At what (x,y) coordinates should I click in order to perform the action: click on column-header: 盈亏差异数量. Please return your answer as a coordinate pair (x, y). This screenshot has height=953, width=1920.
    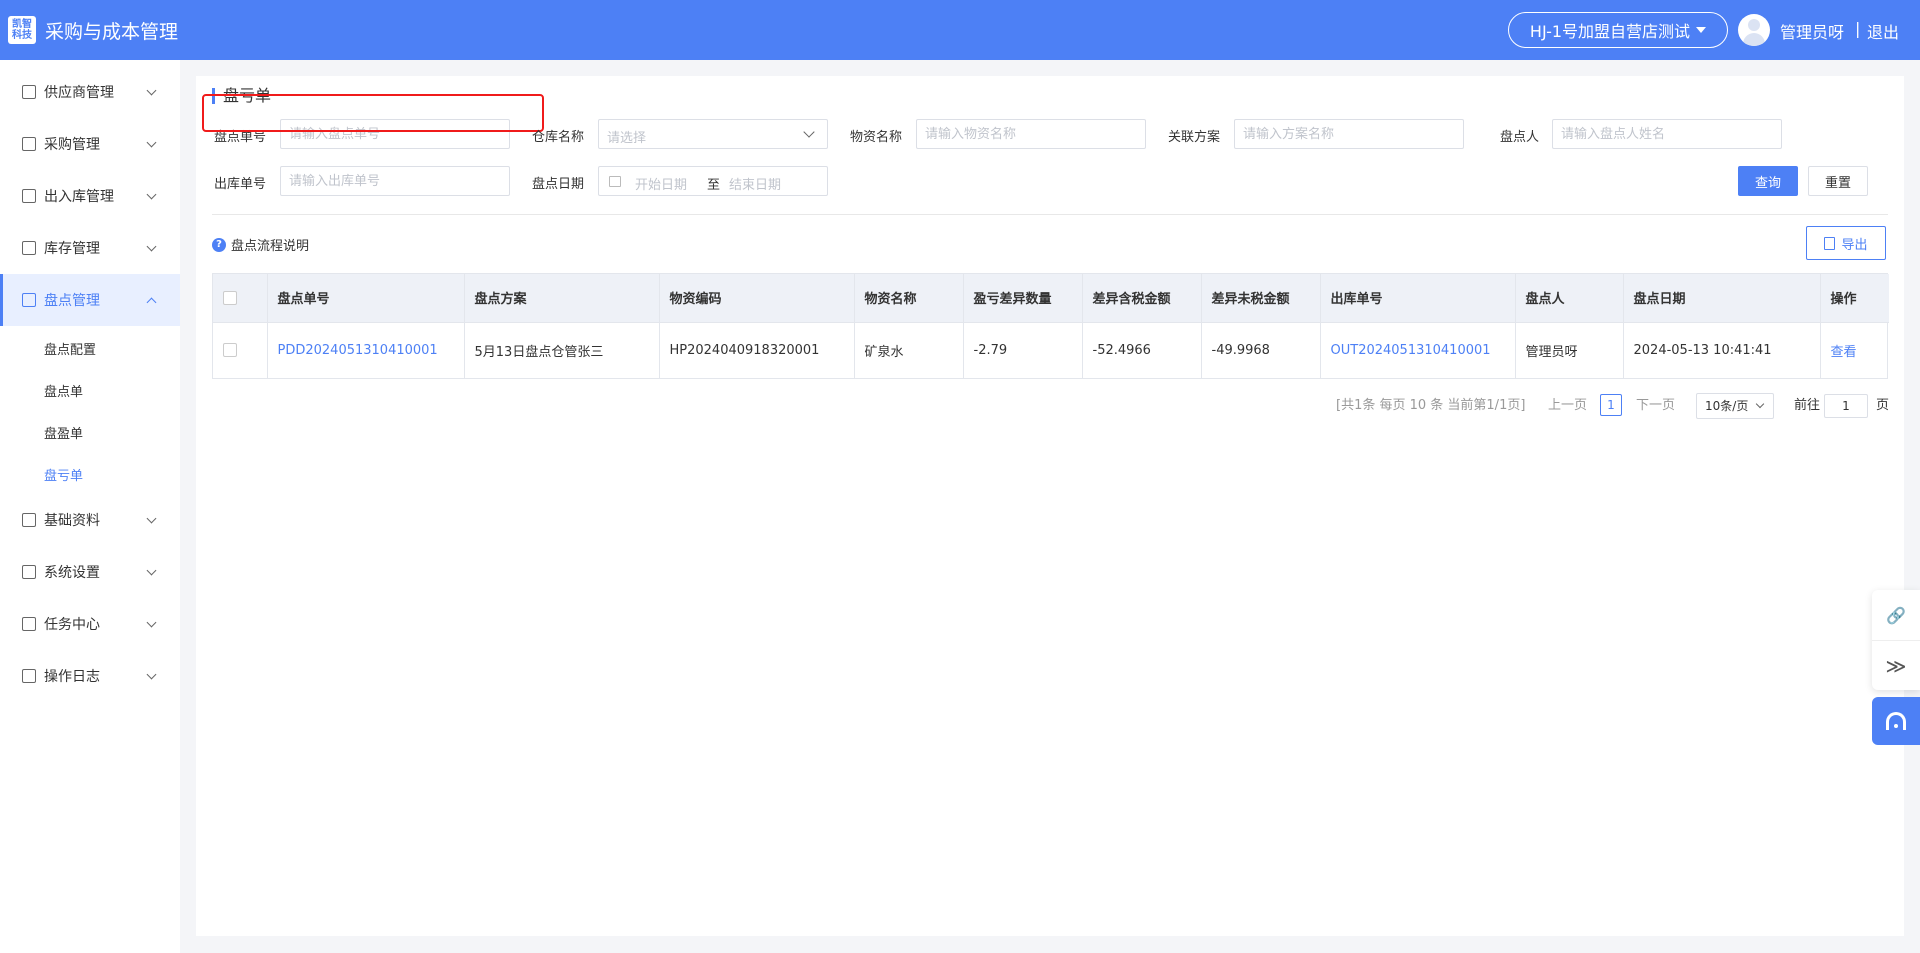
    Looking at the image, I should click on (1023, 298).